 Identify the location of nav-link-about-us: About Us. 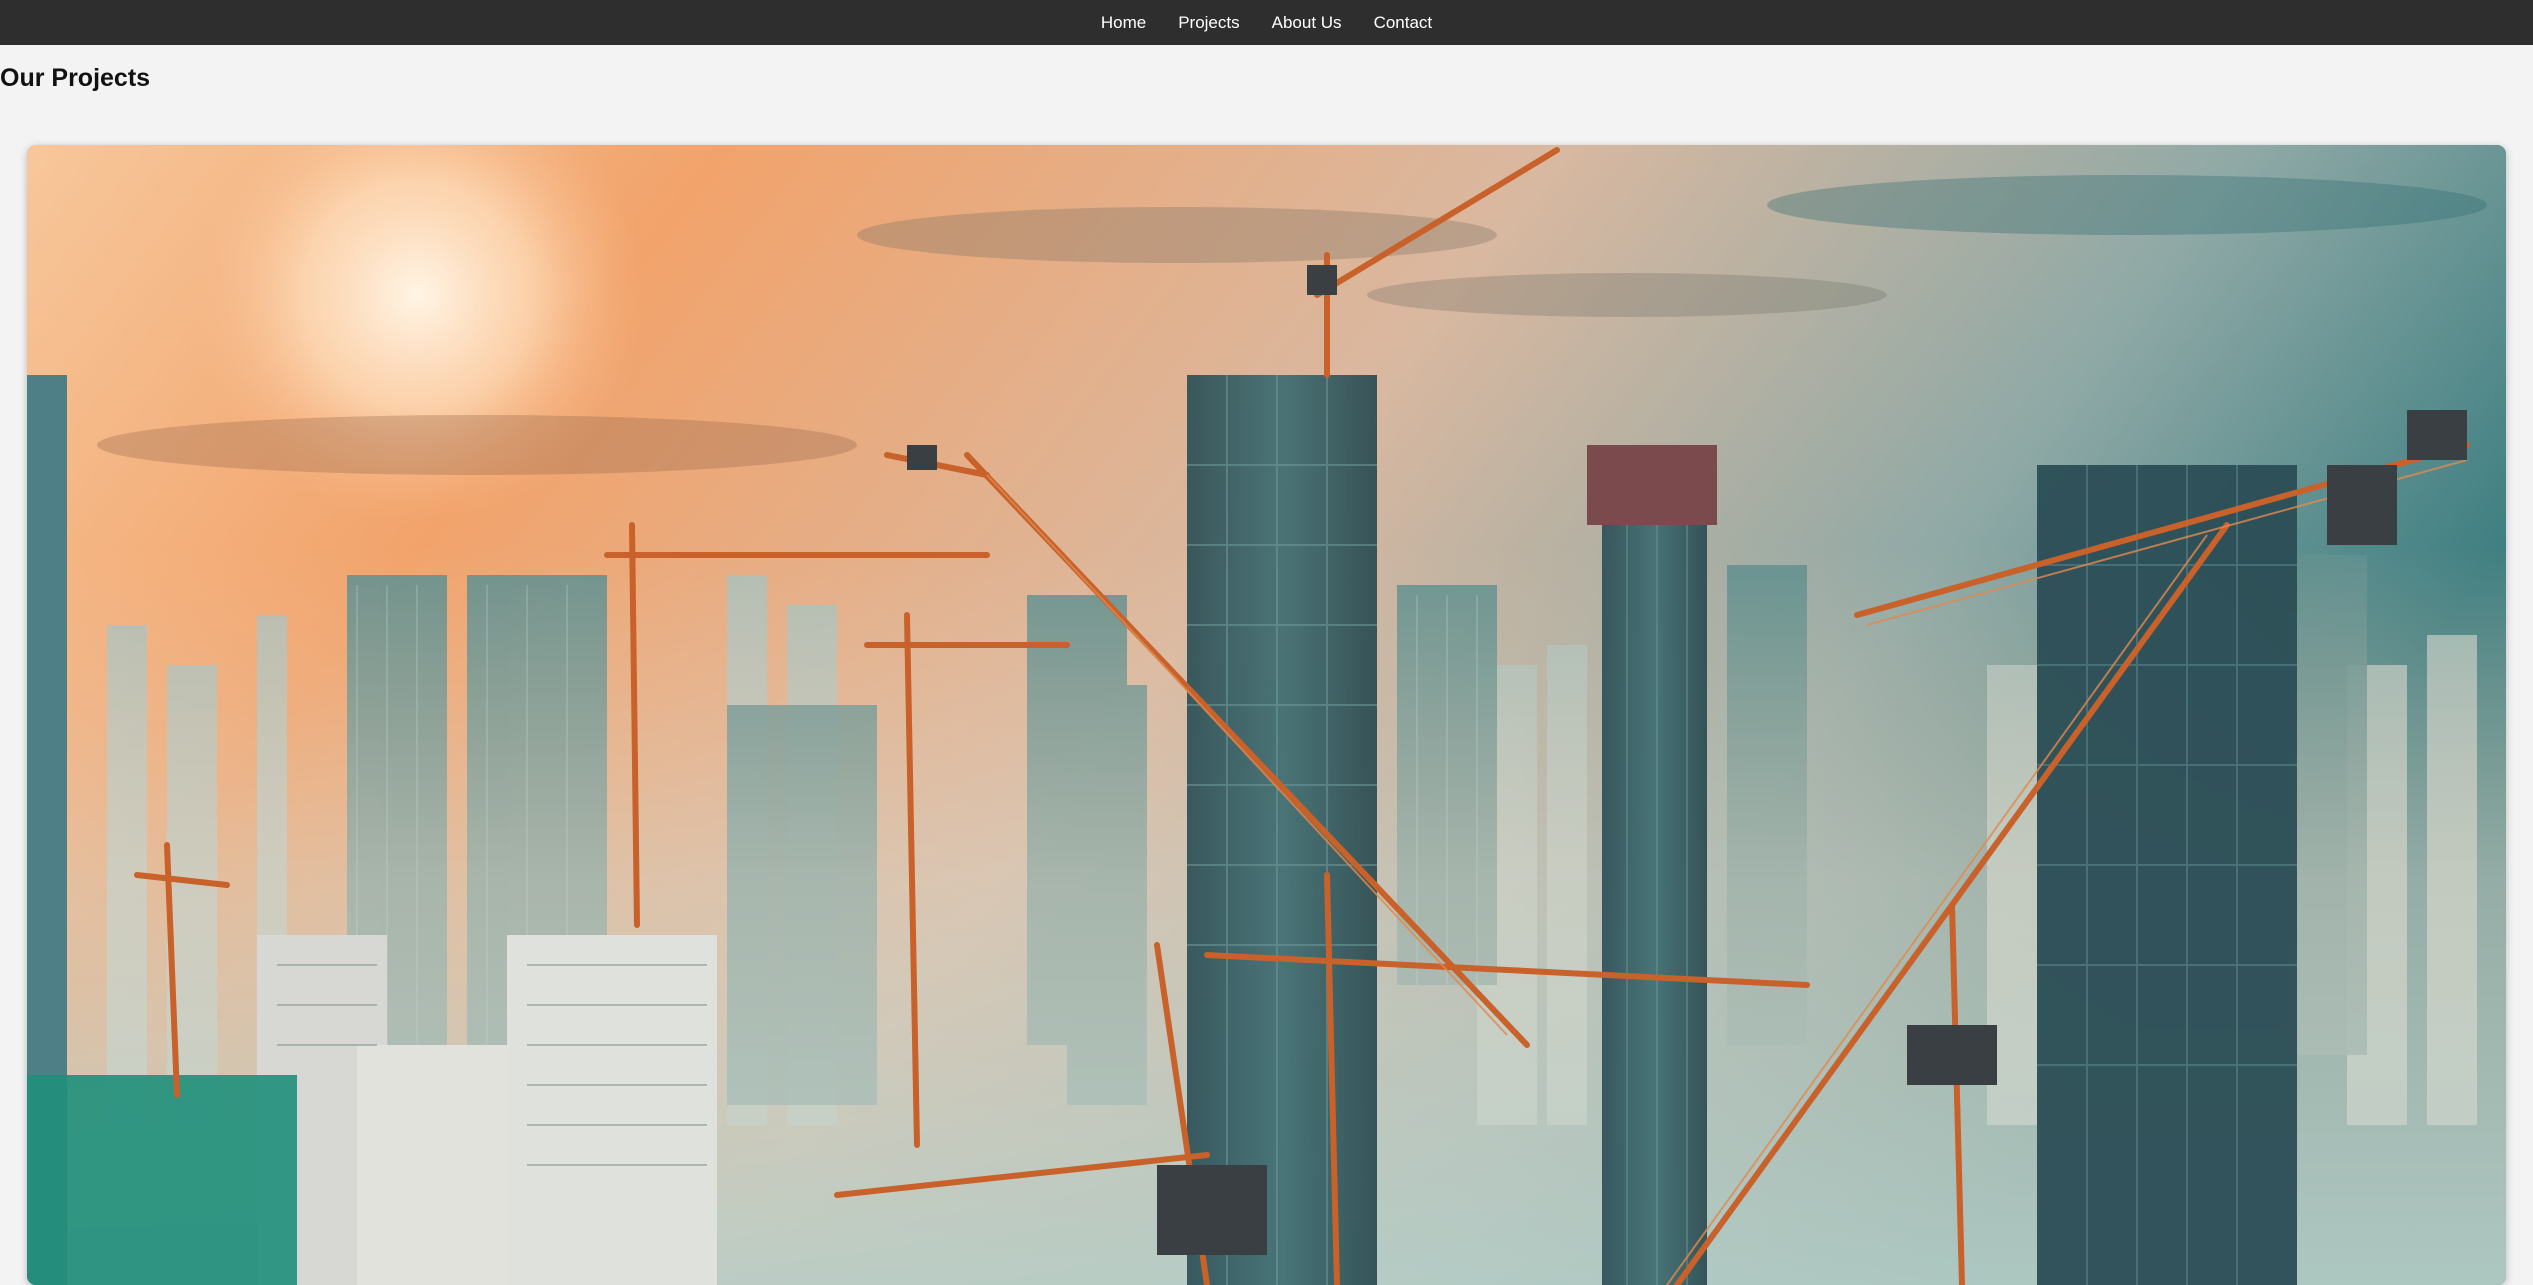
(1307, 23).